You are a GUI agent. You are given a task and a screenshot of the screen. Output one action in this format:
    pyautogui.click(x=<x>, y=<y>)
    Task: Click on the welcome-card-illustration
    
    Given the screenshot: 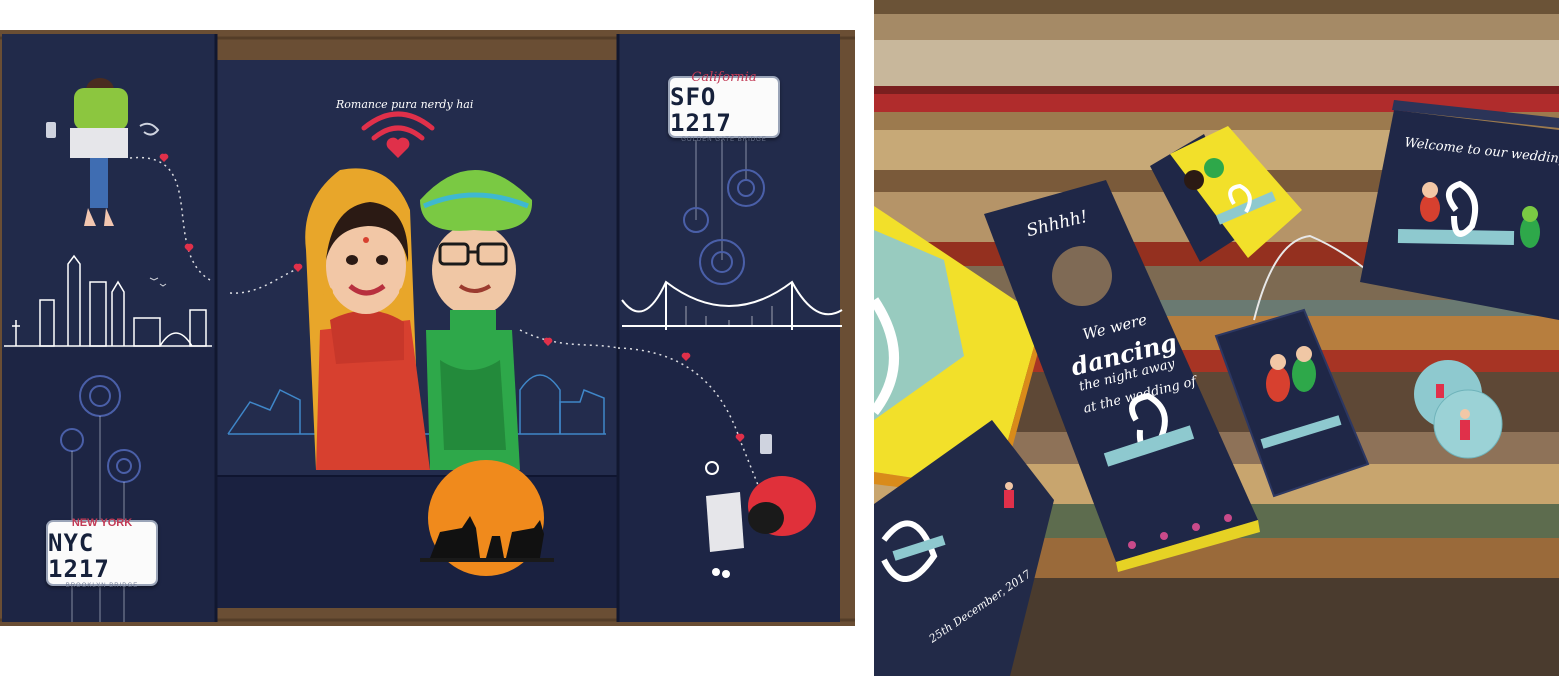 What is the action you would take?
    pyautogui.click(x=1459, y=210)
    